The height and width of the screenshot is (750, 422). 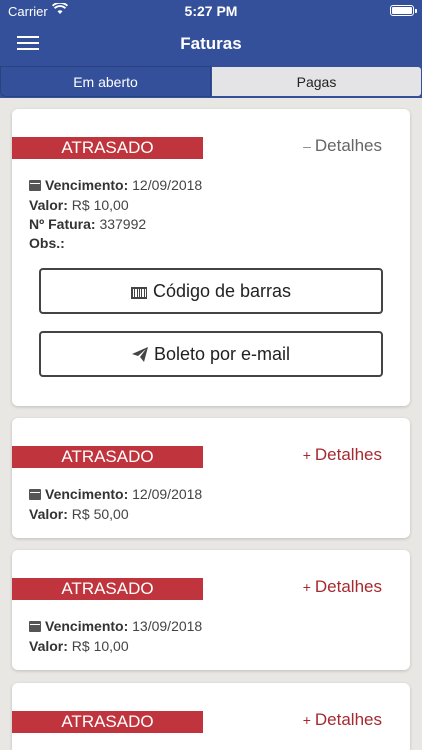 I want to click on invoice-number-value: 337992, so click(x=123, y=224).